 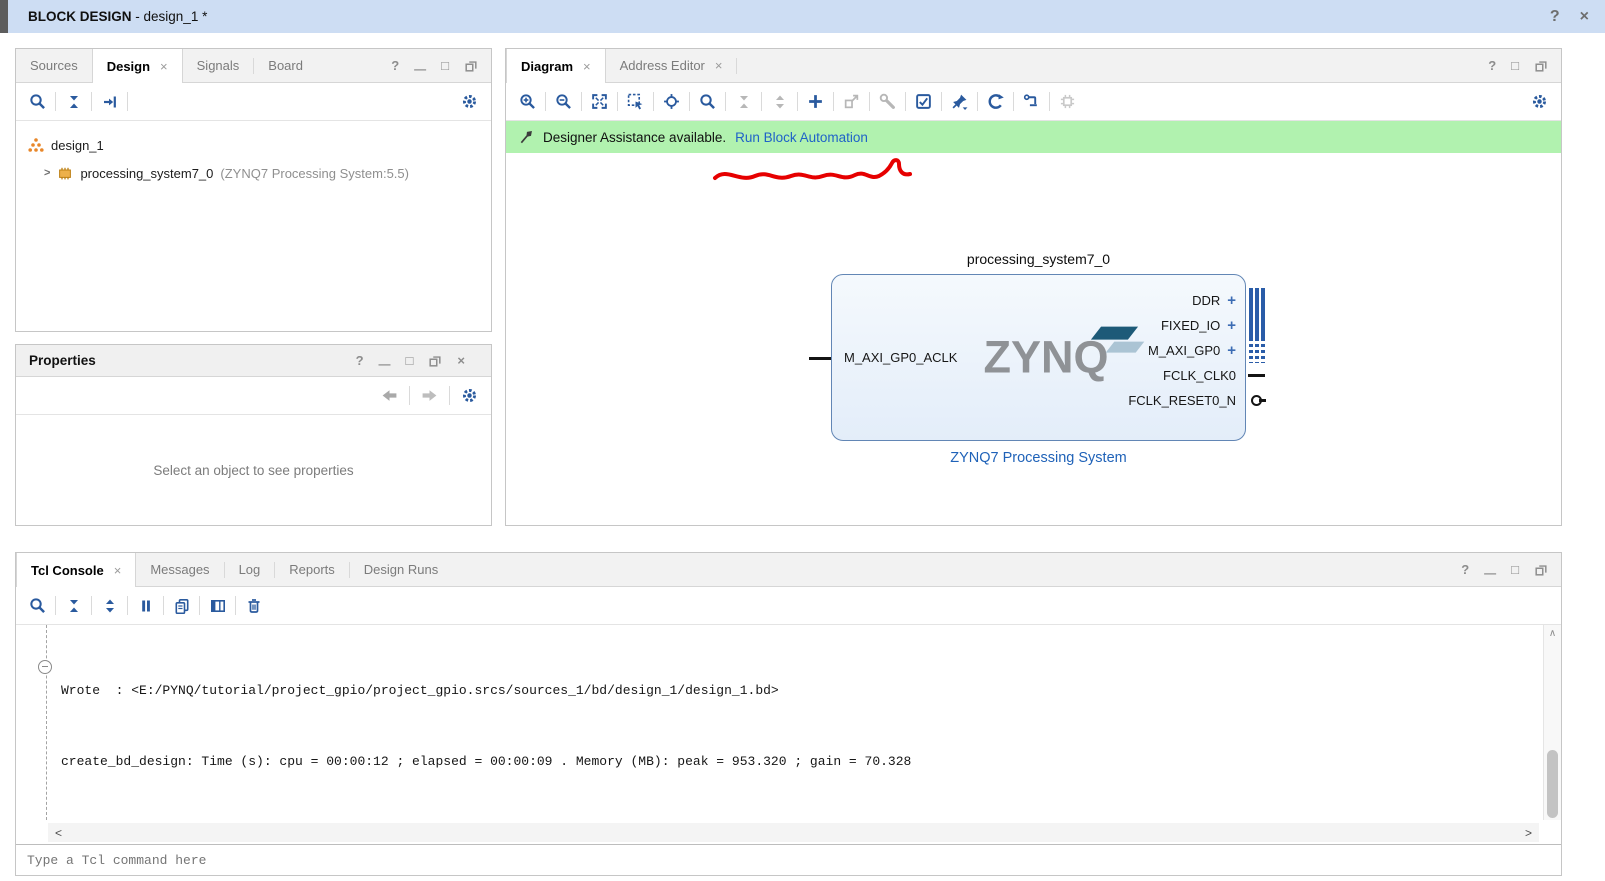 I want to click on chevron-right-icon: >, so click(x=47, y=173).